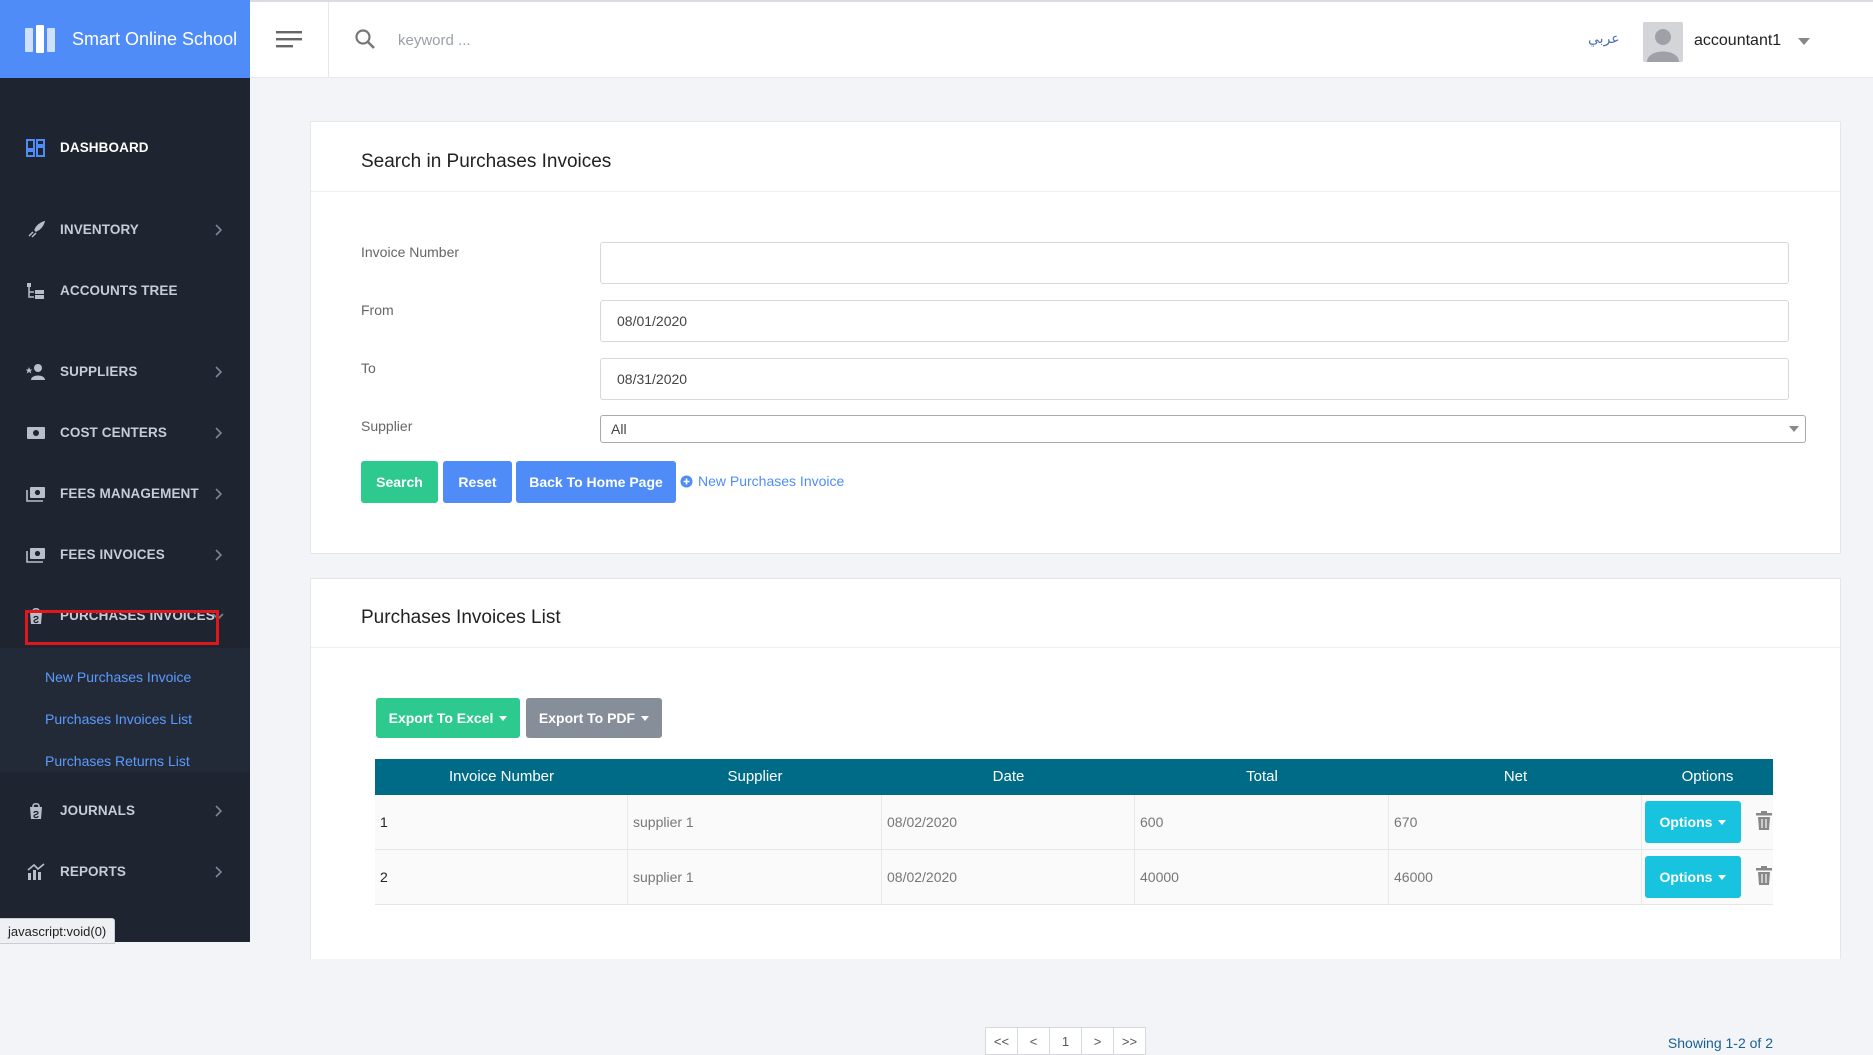  I want to click on cell-total: 600, so click(1262, 822).